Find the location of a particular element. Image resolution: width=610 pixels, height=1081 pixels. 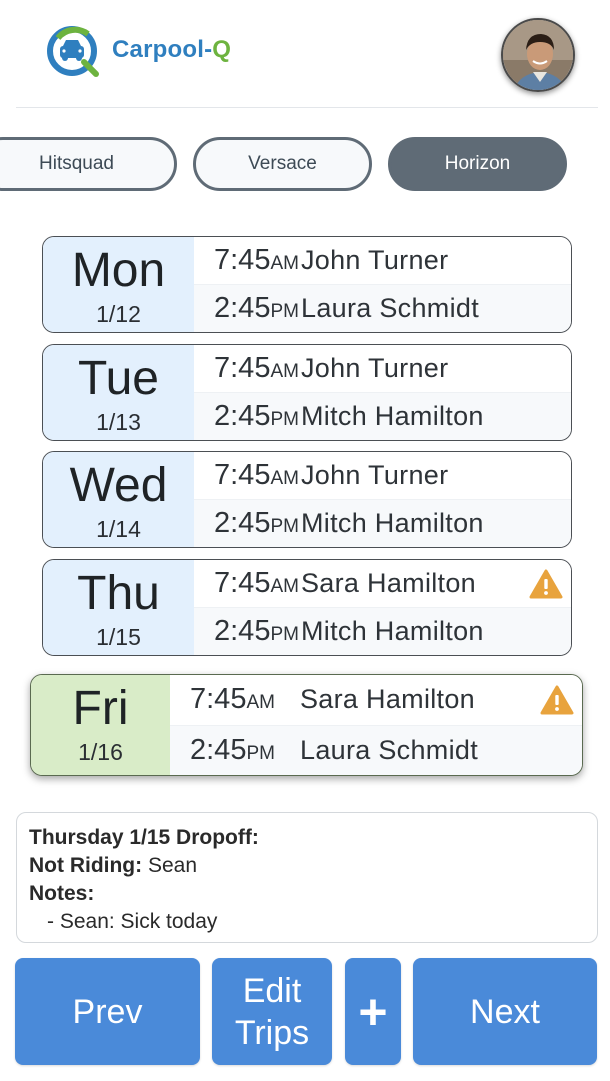

next-button: Next is located at coordinates (505, 1011).